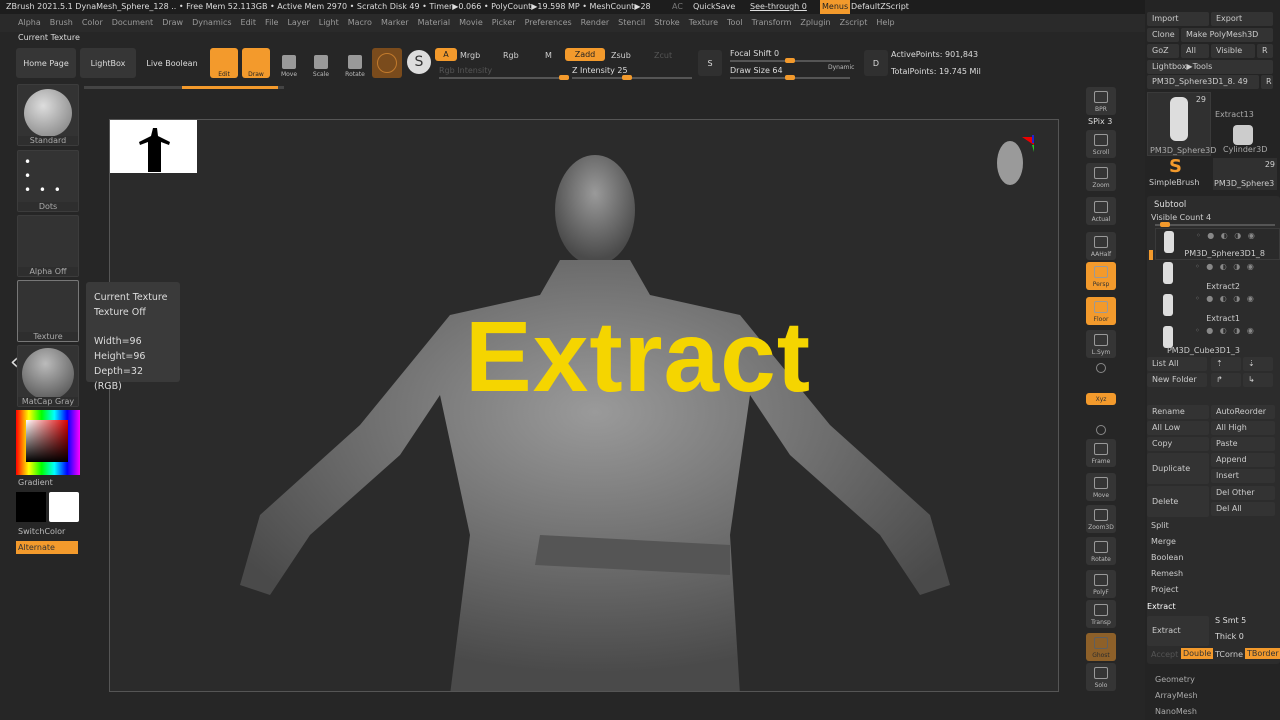 The image size is (1280, 720). Describe the element at coordinates (1229, 636) in the screenshot. I see `thick-slider: Thick 0` at that location.